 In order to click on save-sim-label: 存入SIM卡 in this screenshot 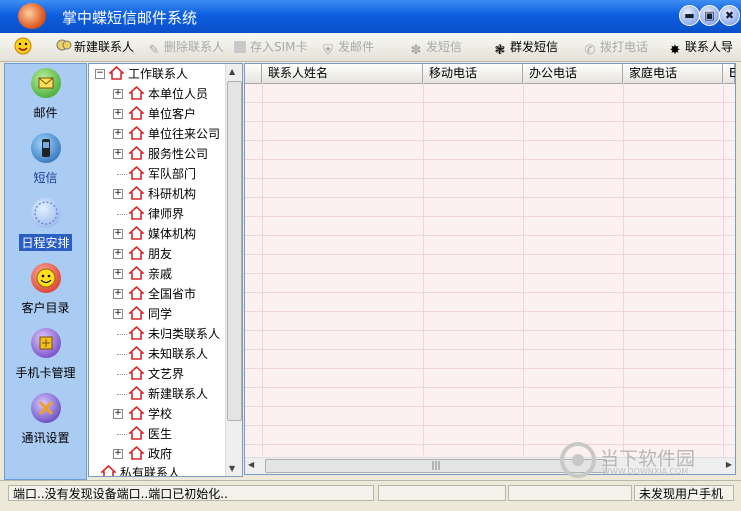, I will do `click(279, 47)`.